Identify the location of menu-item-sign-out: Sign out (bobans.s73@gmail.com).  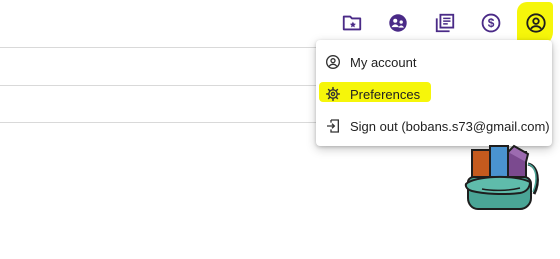
(434, 126).